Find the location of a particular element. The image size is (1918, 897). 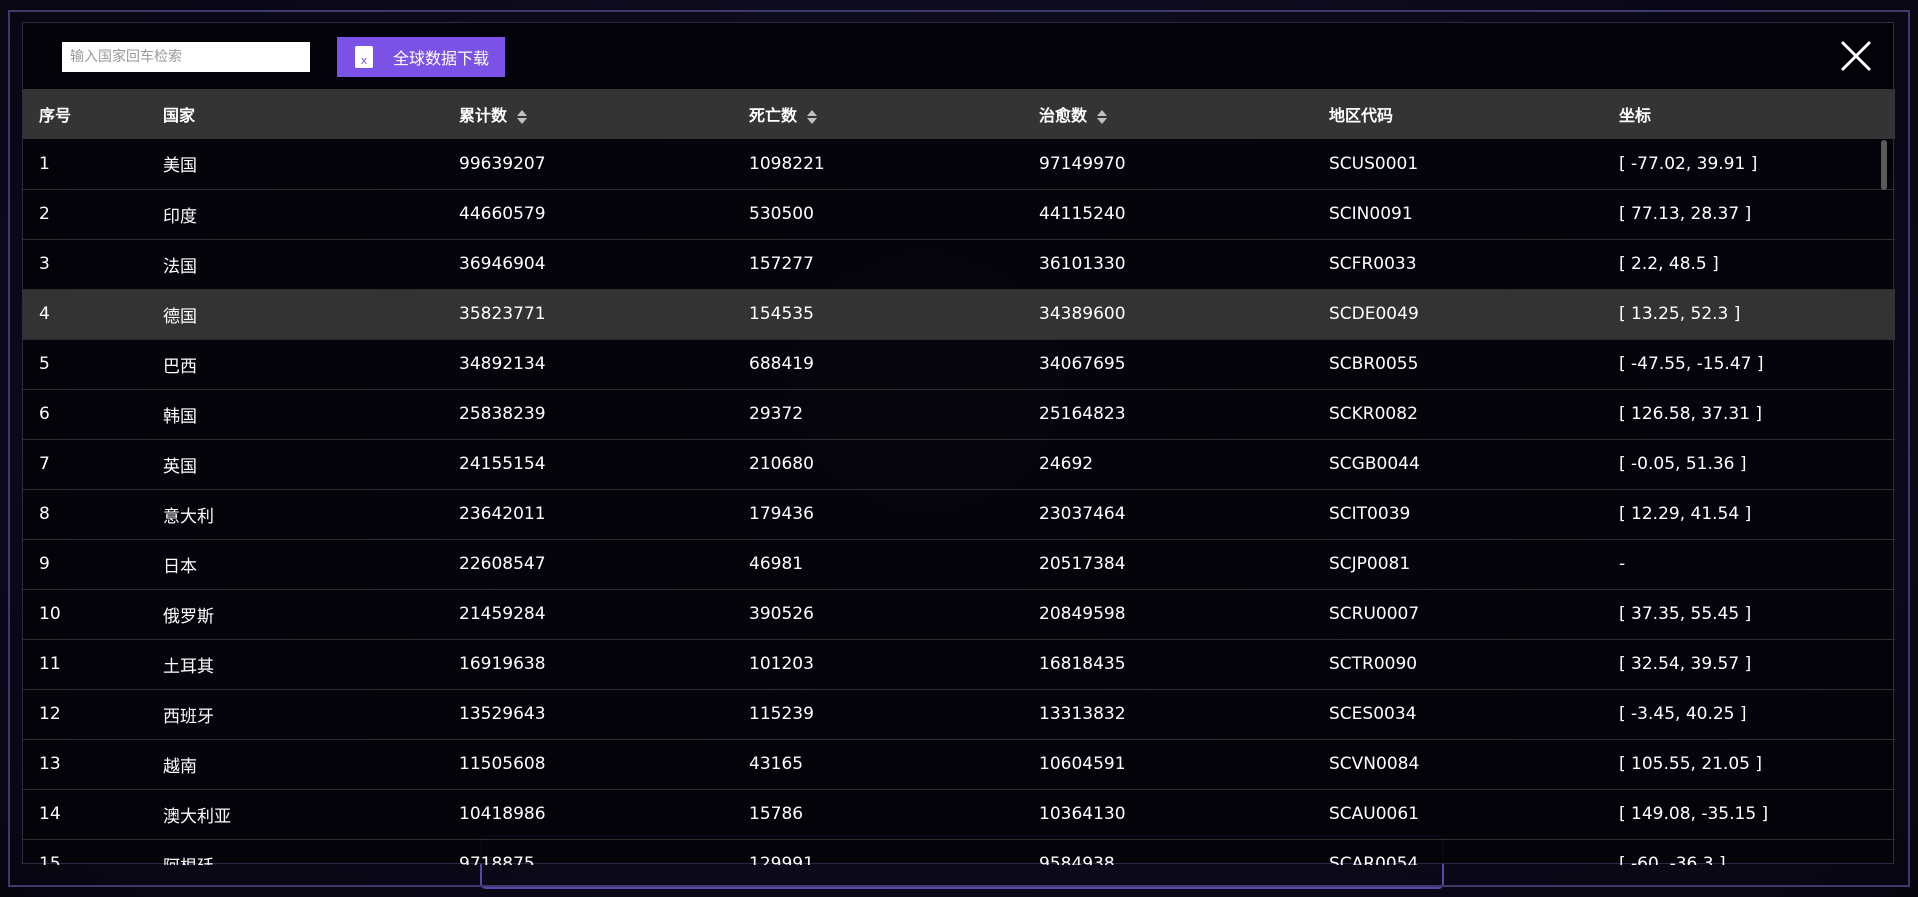

cell-country: 美国 is located at coordinates (180, 166).